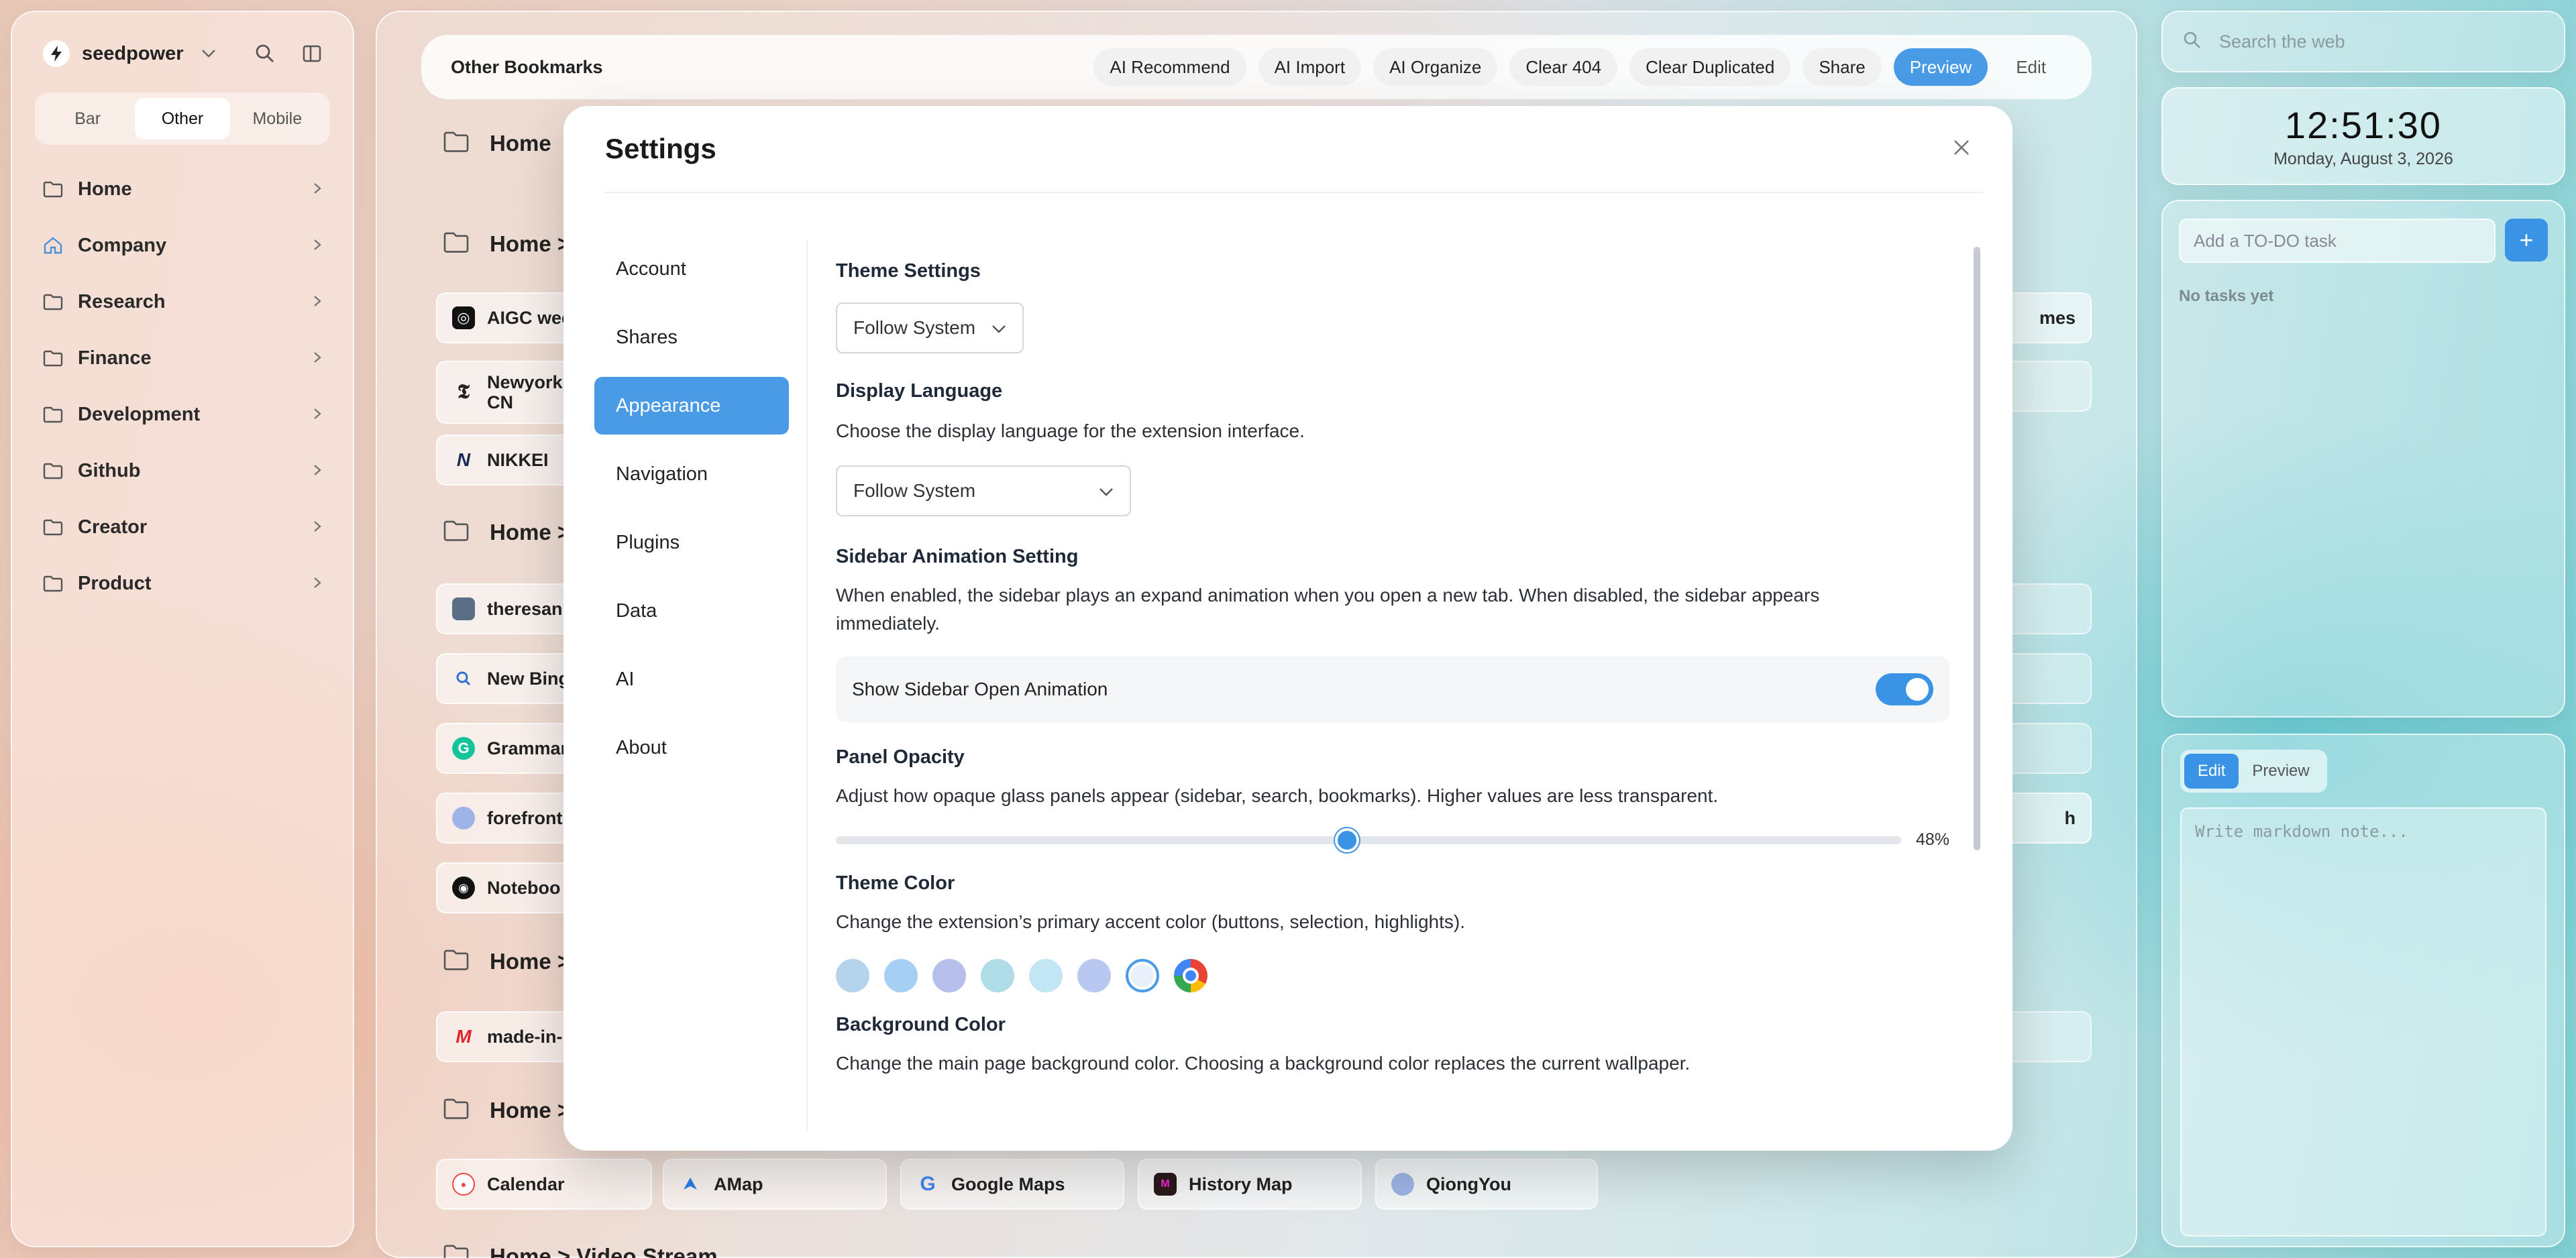 The image size is (2576, 1258). What do you see at coordinates (1392, 975) in the screenshot?
I see `theme-color-swatches` at bounding box center [1392, 975].